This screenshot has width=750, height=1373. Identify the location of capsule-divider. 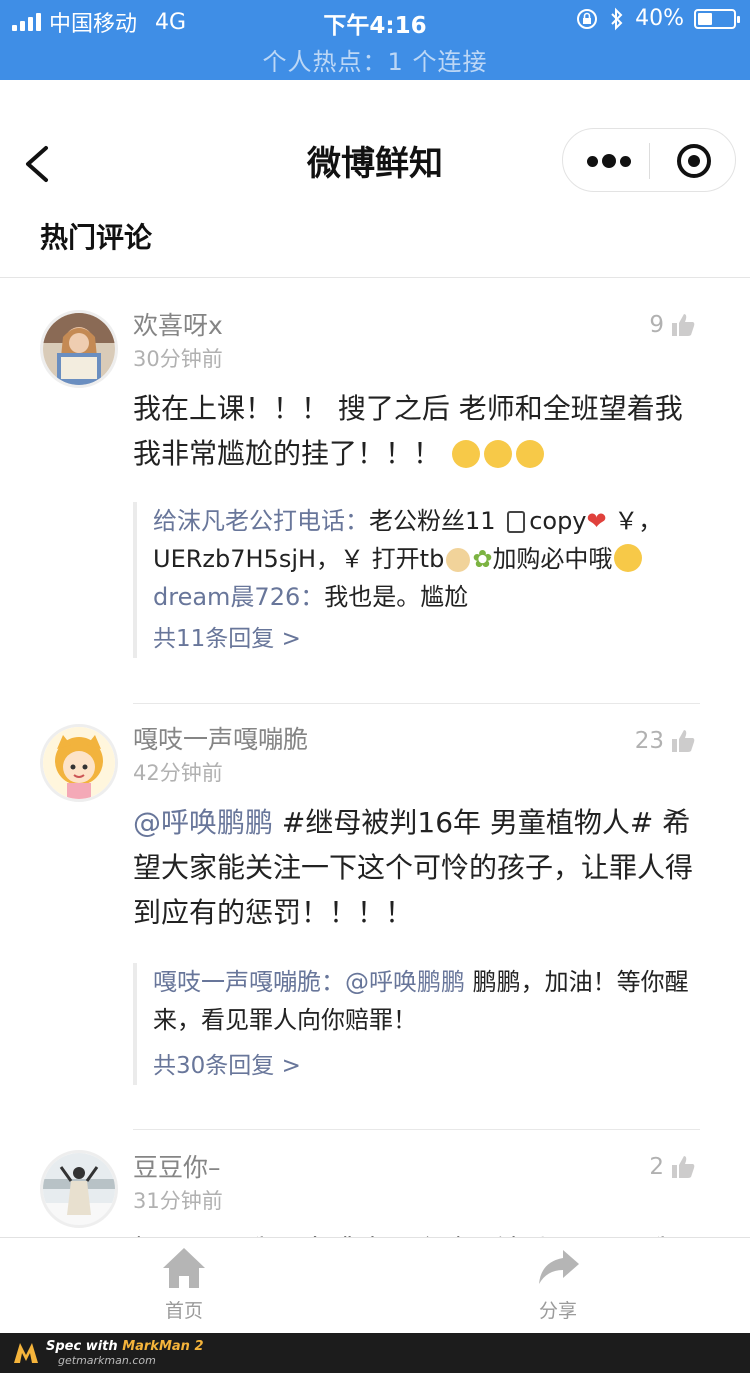
(649, 161).